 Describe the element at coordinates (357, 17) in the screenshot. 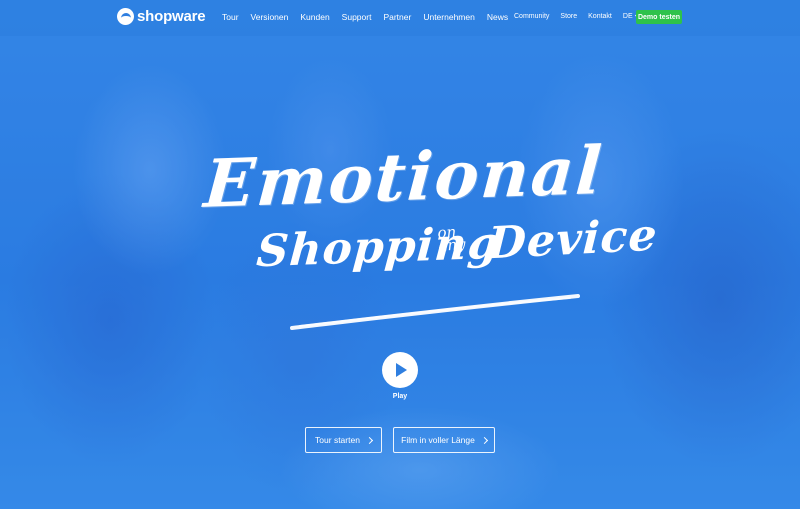

I see `nav-support: Support` at that location.